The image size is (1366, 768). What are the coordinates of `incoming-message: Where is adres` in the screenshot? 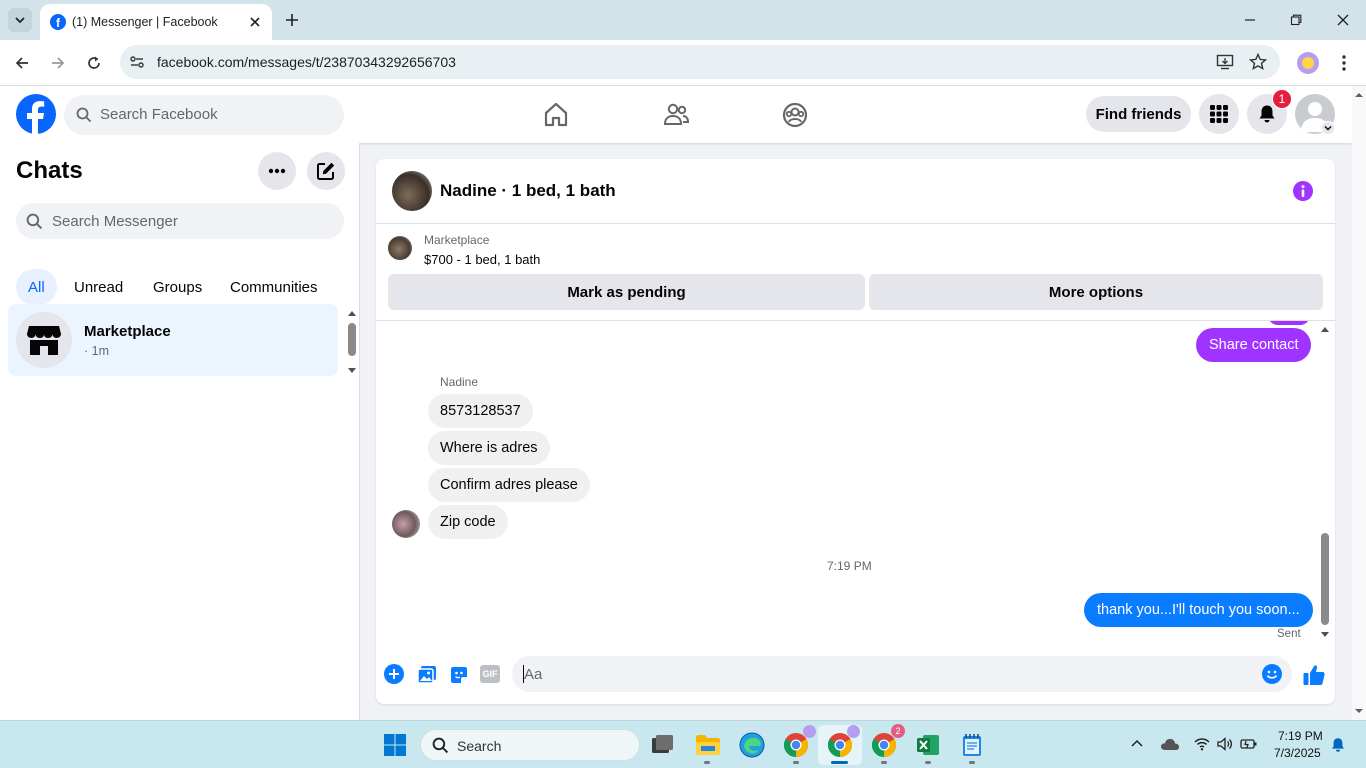 It's located at (489, 448).